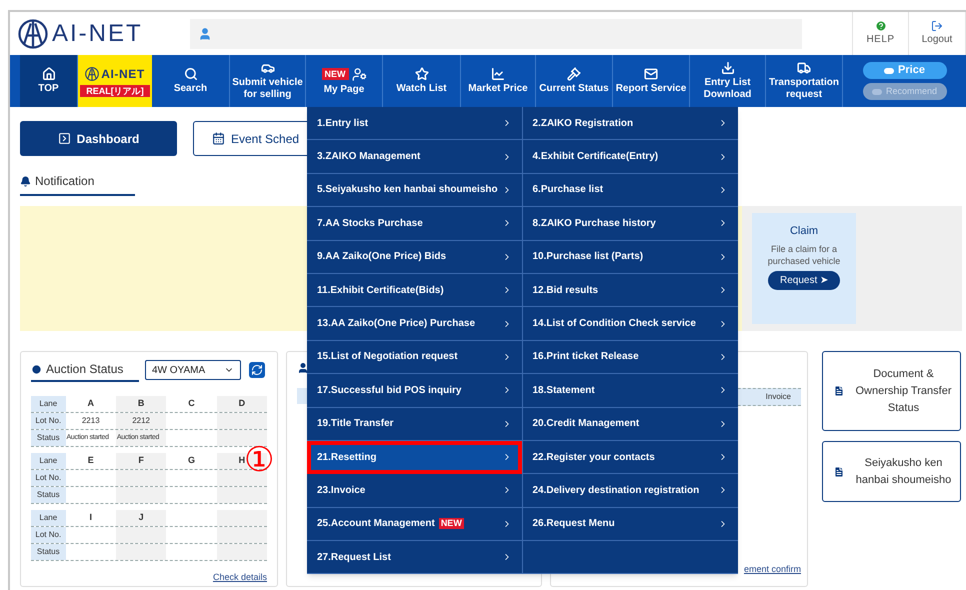  What do you see at coordinates (630, 424) in the screenshot?
I see `menu-item: 20.Credit Management` at bounding box center [630, 424].